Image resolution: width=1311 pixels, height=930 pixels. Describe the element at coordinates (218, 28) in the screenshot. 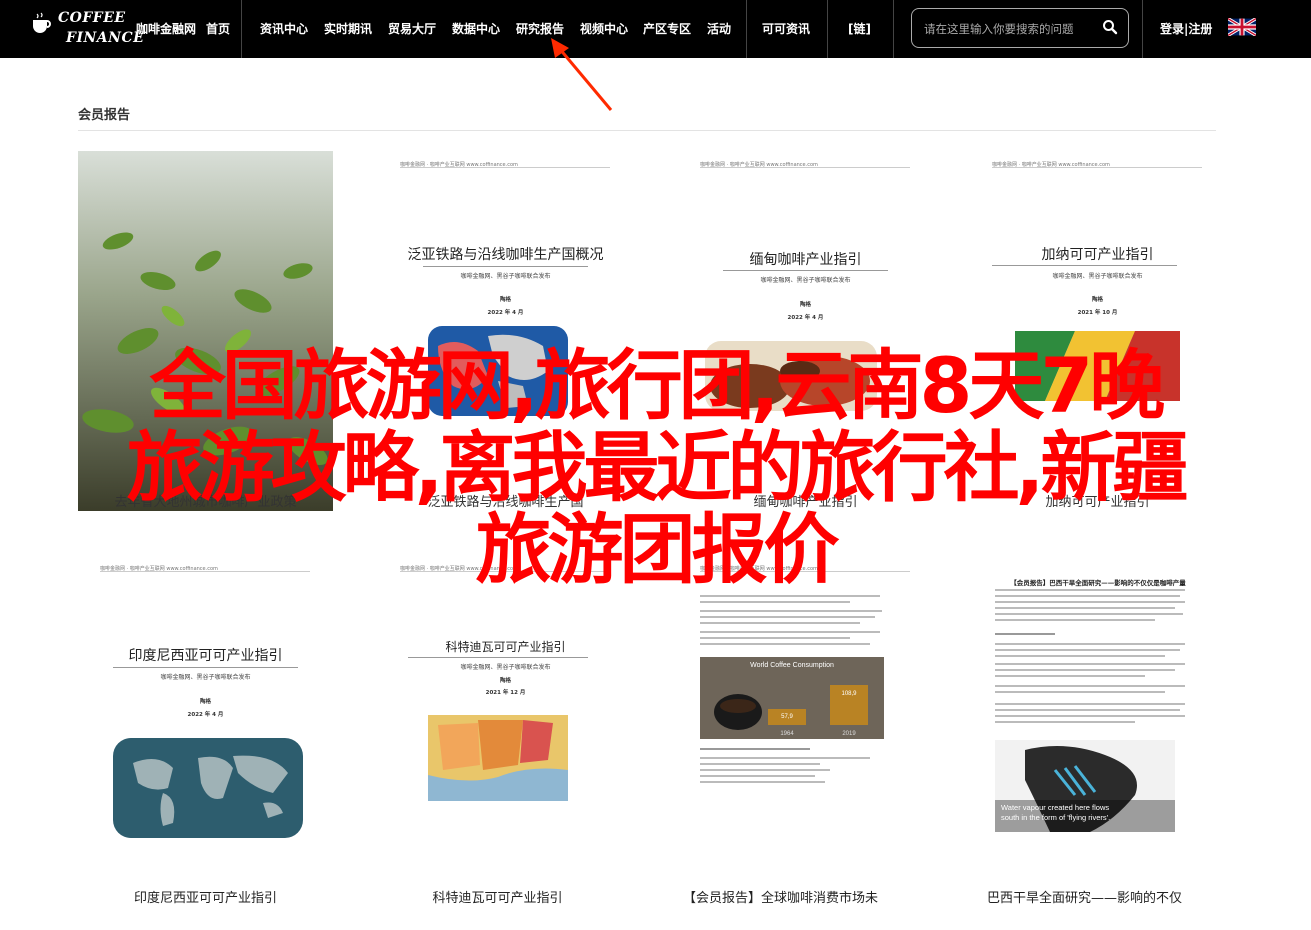

I see `nav-item-home: 首页` at that location.